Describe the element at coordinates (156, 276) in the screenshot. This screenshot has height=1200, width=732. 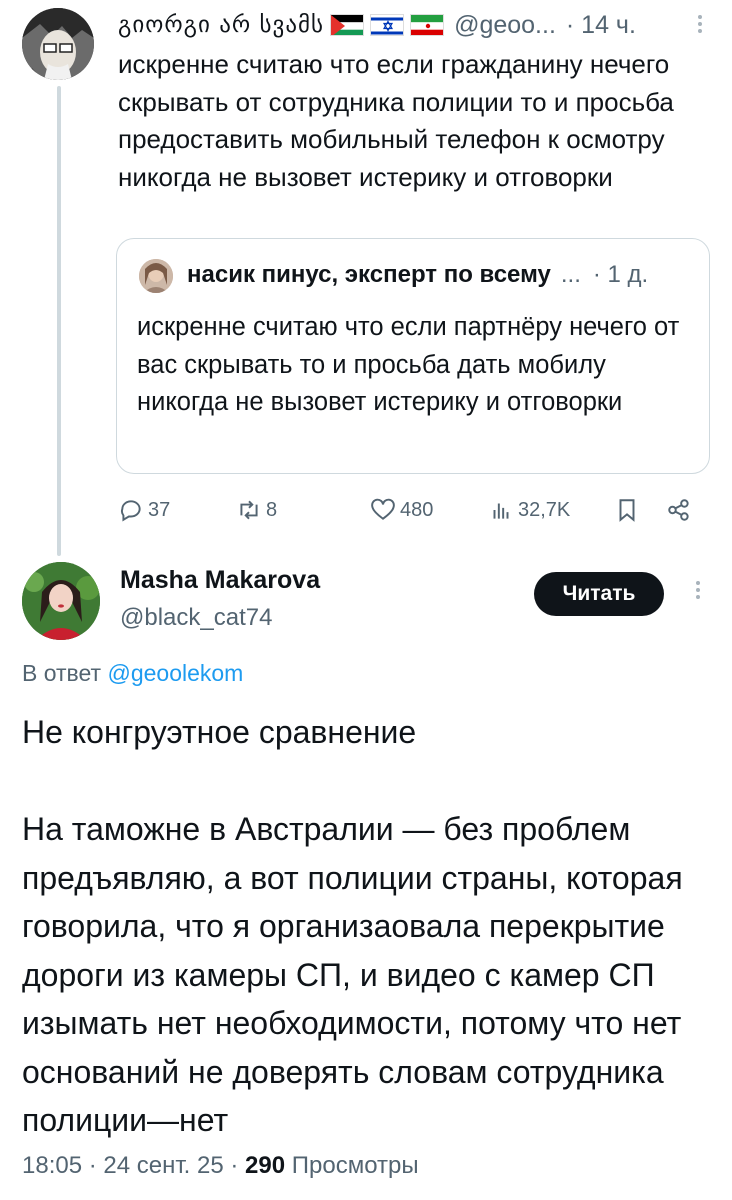
I see `quoted-author-avatar` at that location.